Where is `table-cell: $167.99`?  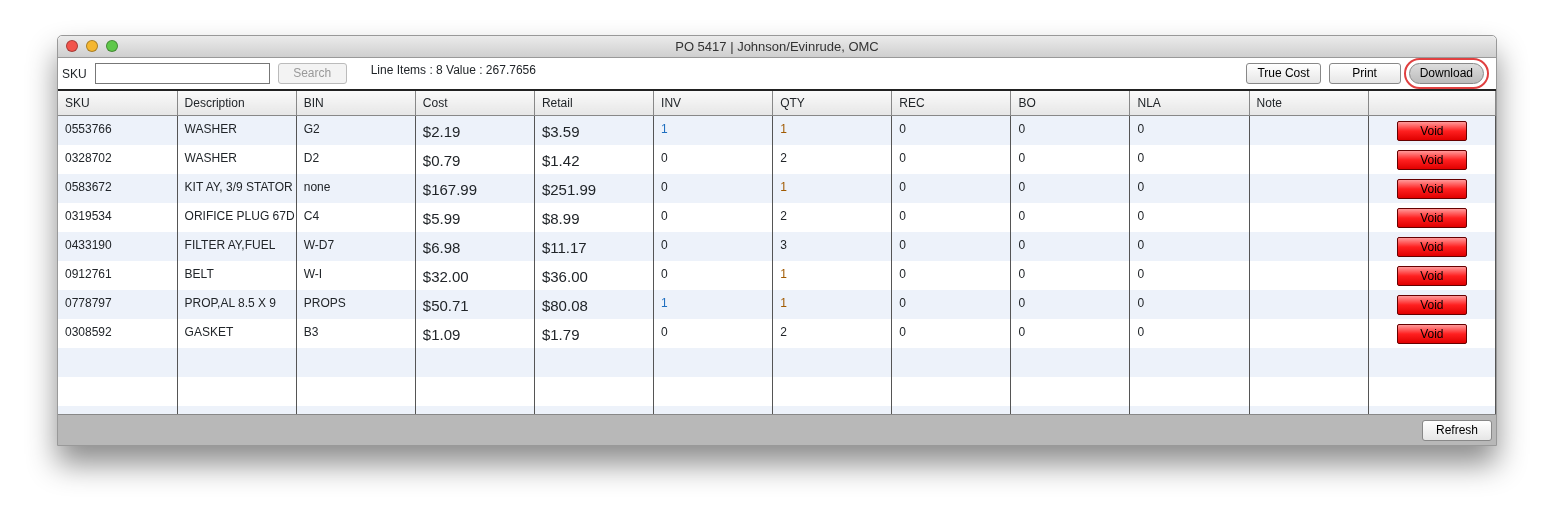 table-cell: $167.99 is located at coordinates (475, 188).